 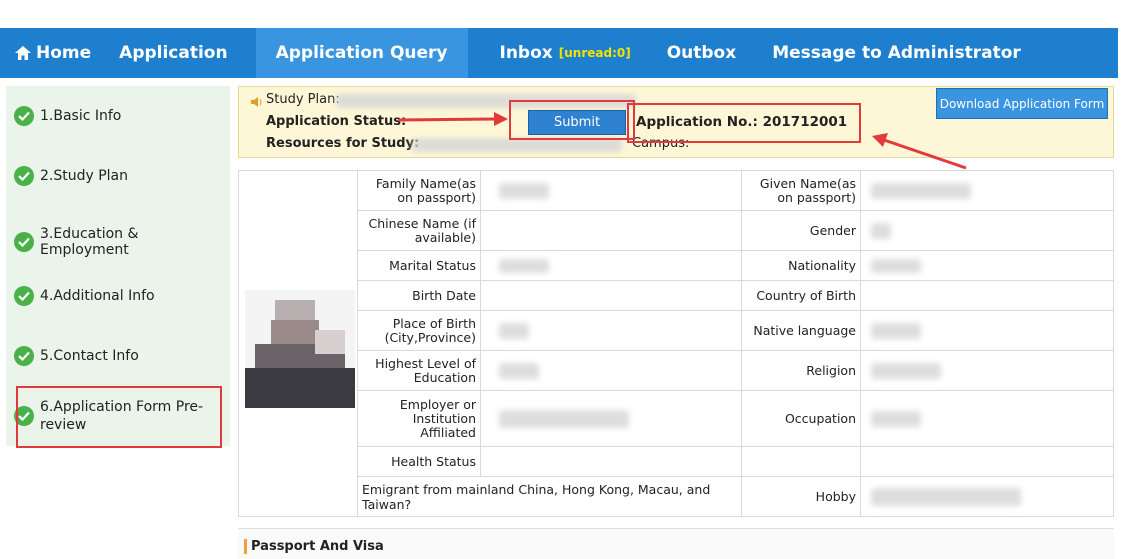 I want to click on hobby-label: Hobby, so click(x=801, y=496).